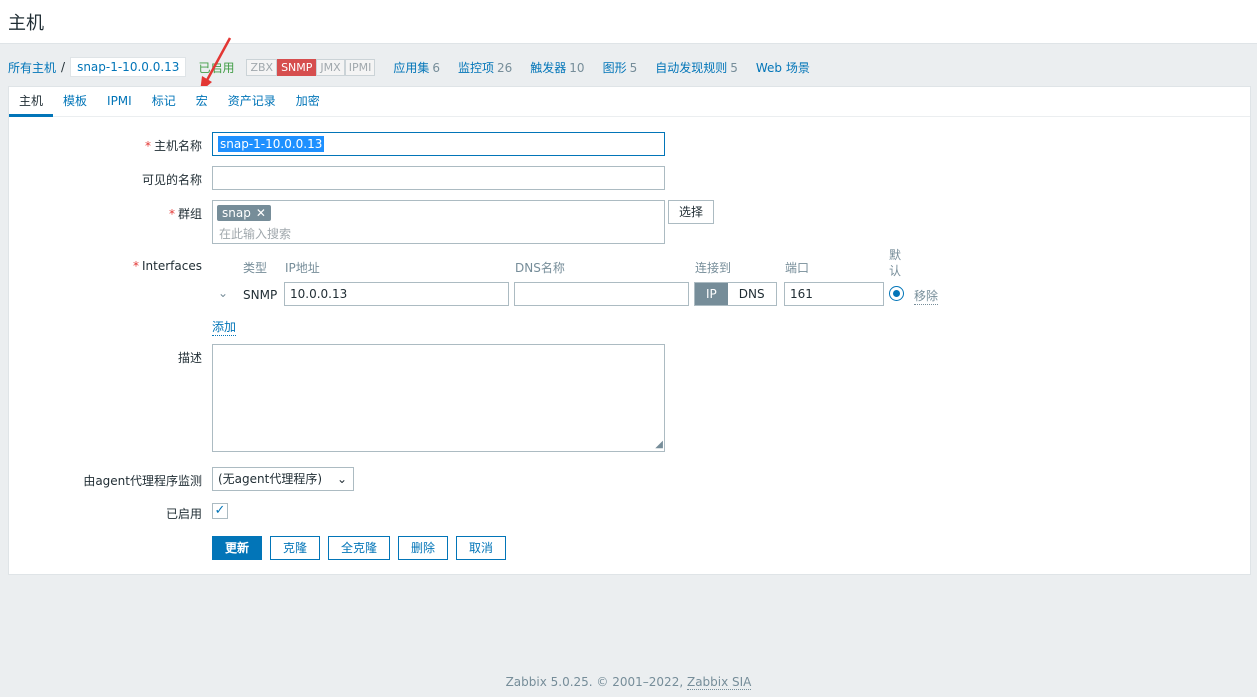 The width and height of the screenshot is (1257, 697). Describe the element at coordinates (252, 102) in the screenshot. I see `tab-inventory: 资产记录` at that location.